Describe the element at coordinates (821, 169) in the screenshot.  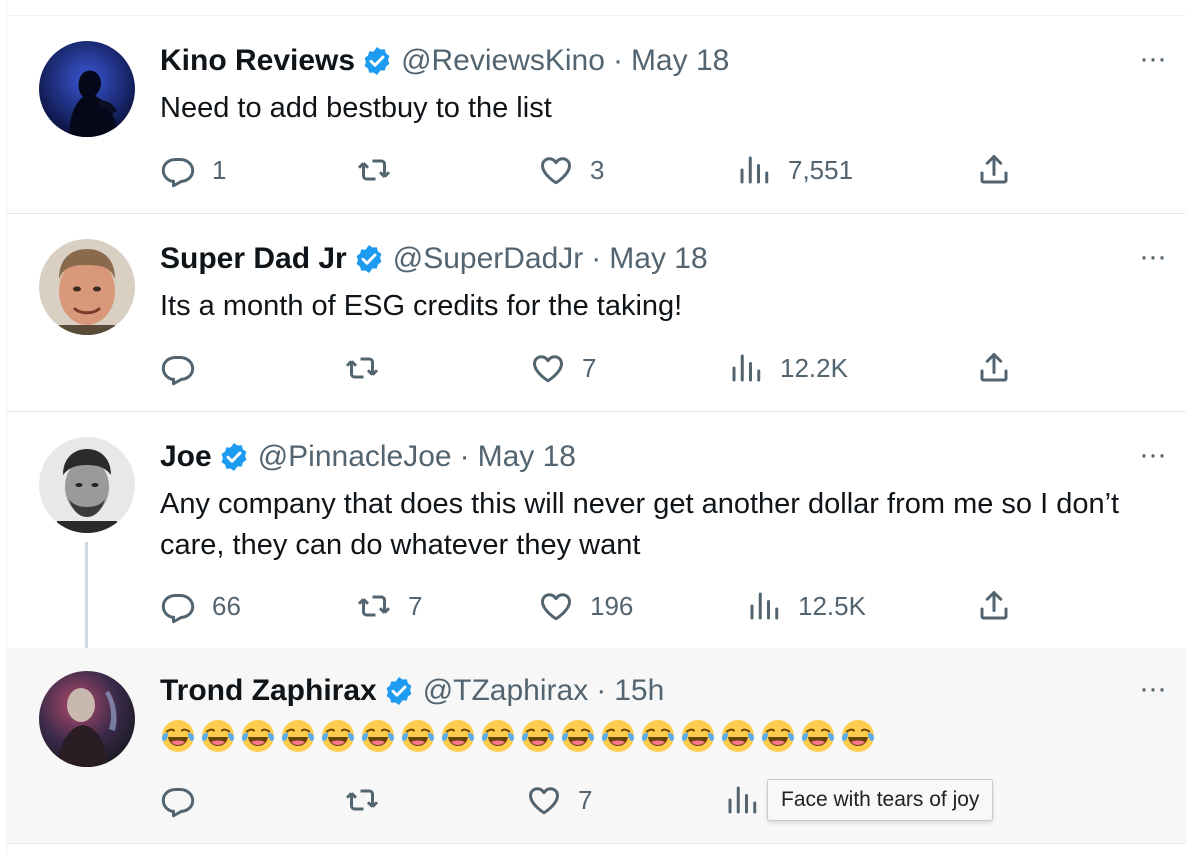
I see `view-count: 7,551` at that location.